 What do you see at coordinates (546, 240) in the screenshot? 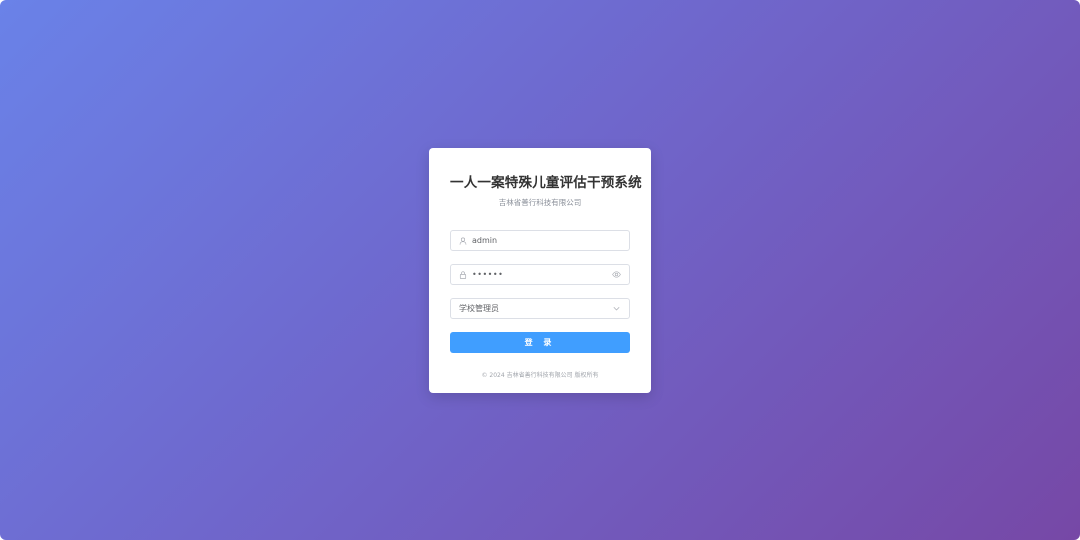
I see `username-value: admin` at bounding box center [546, 240].